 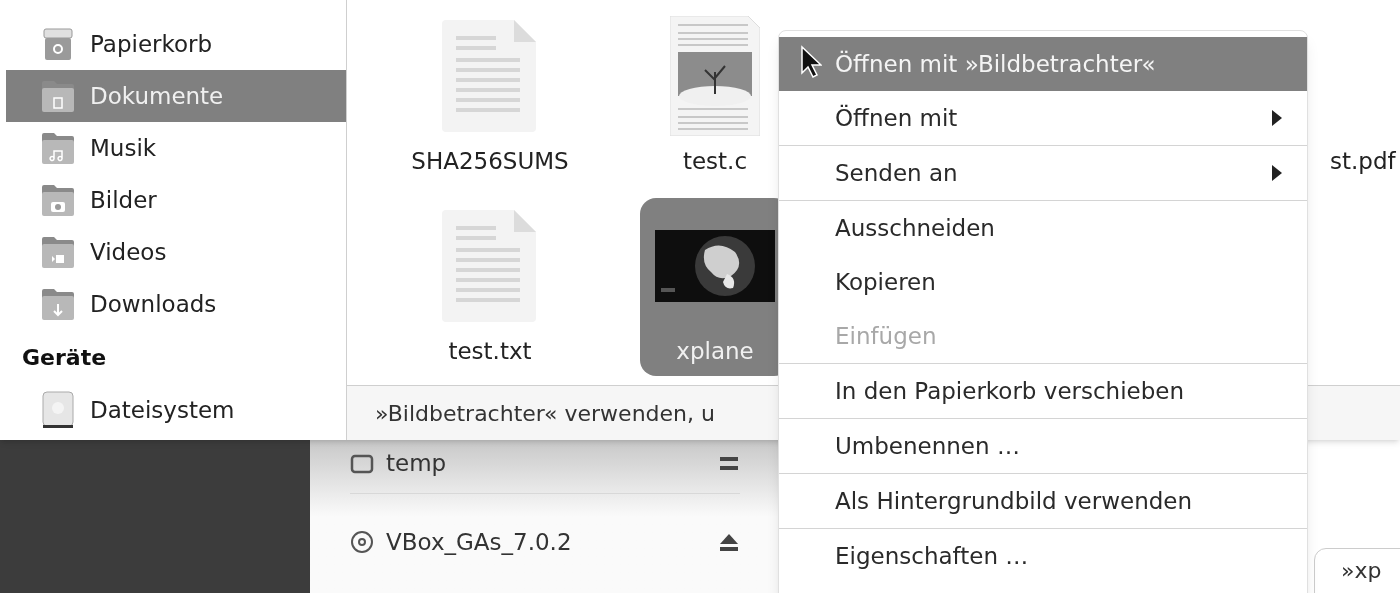 What do you see at coordinates (176, 200) in the screenshot?
I see `sidebar-item: Bilder` at bounding box center [176, 200].